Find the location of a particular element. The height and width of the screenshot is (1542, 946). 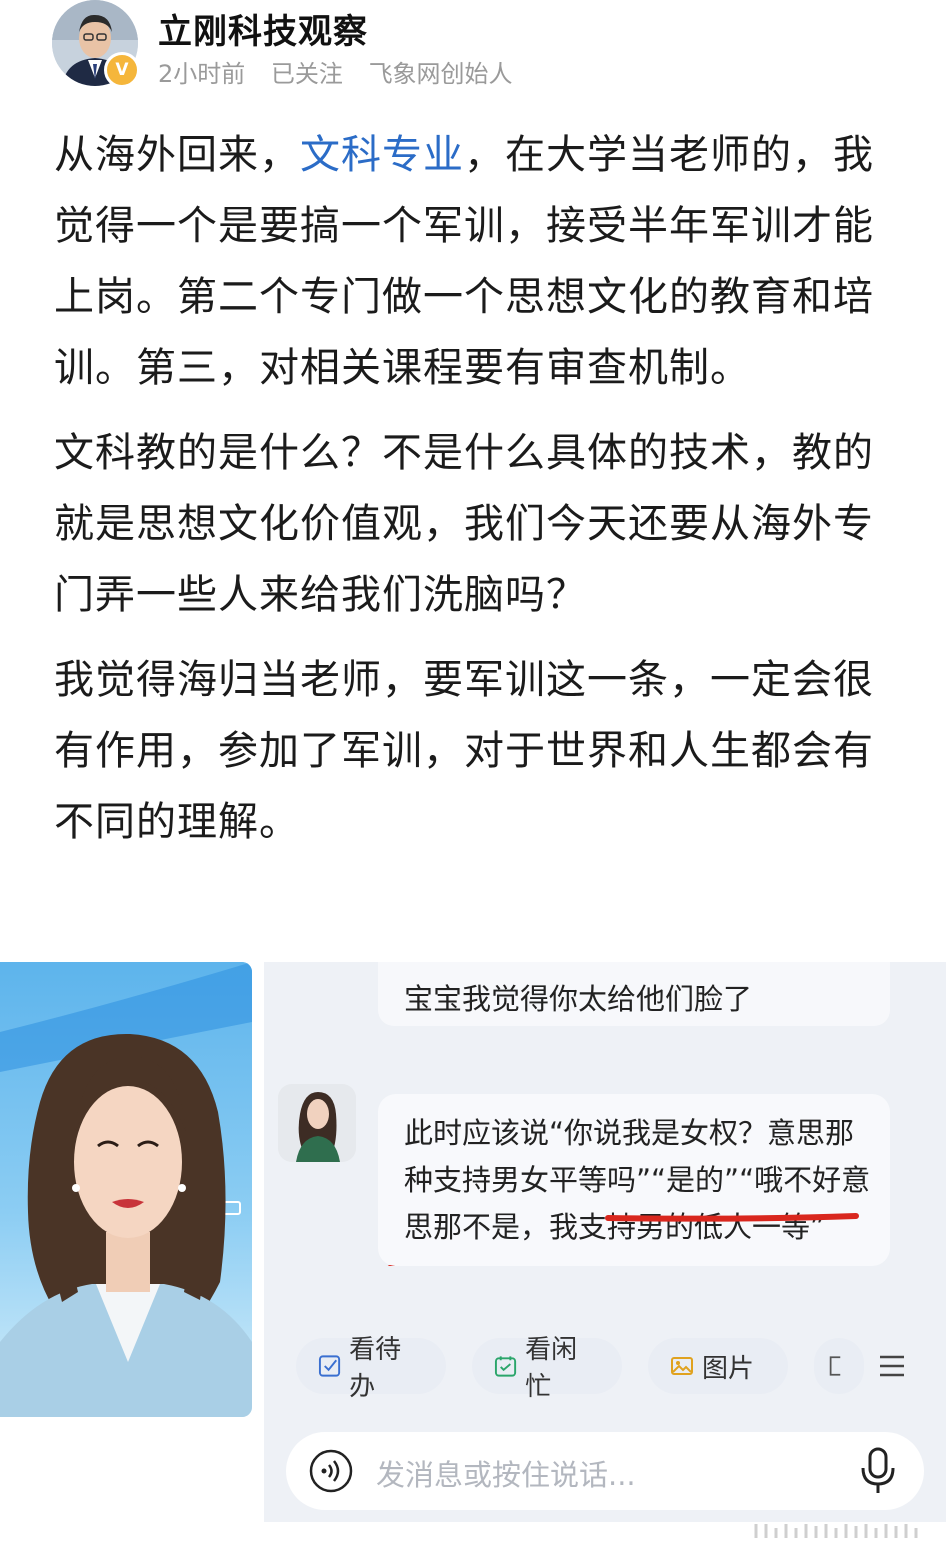

document-icon is located at coordinates (835, 1366).